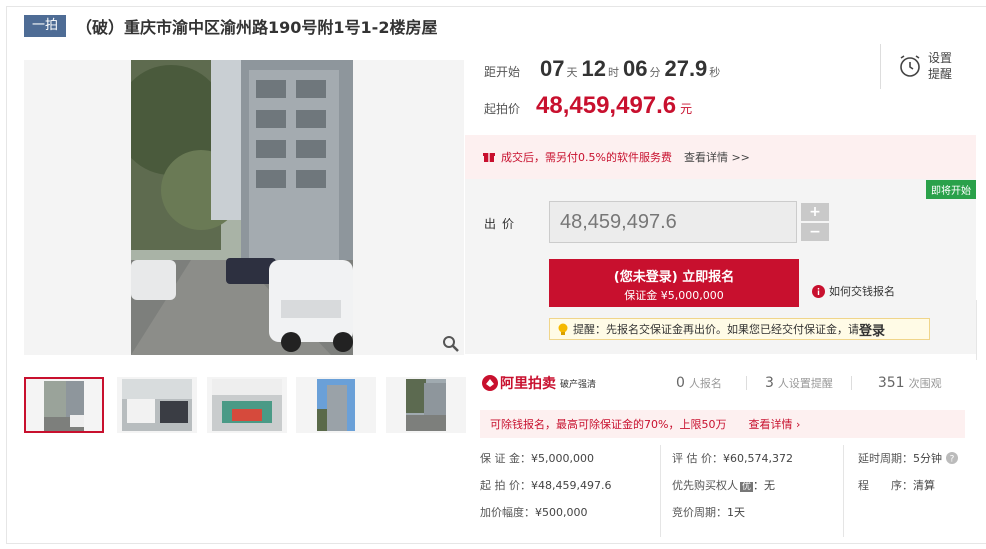 The width and height of the screenshot is (986, 549). What do you see at coordinates (502, 72) in the screenshot?
I see `countdown-label: 距开始` at bounding box center [502, 72].